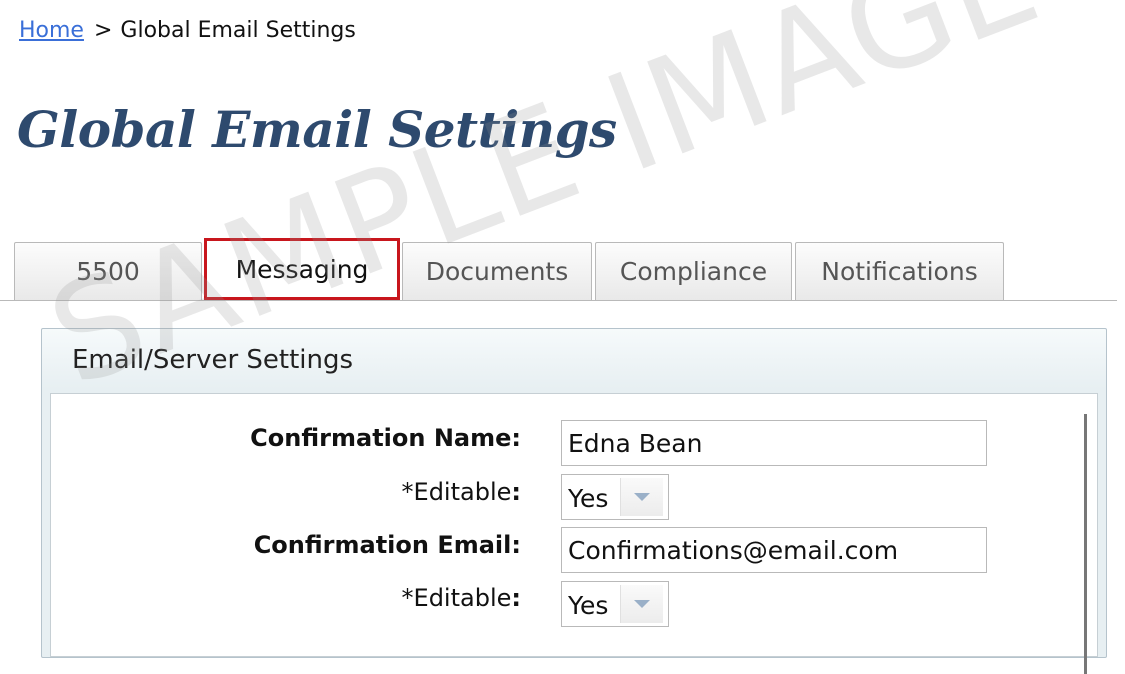 Image resolution: width=1125 pixels, height=674 pixels. I want to click on editable-select-2: Yes, so click(615, 604).